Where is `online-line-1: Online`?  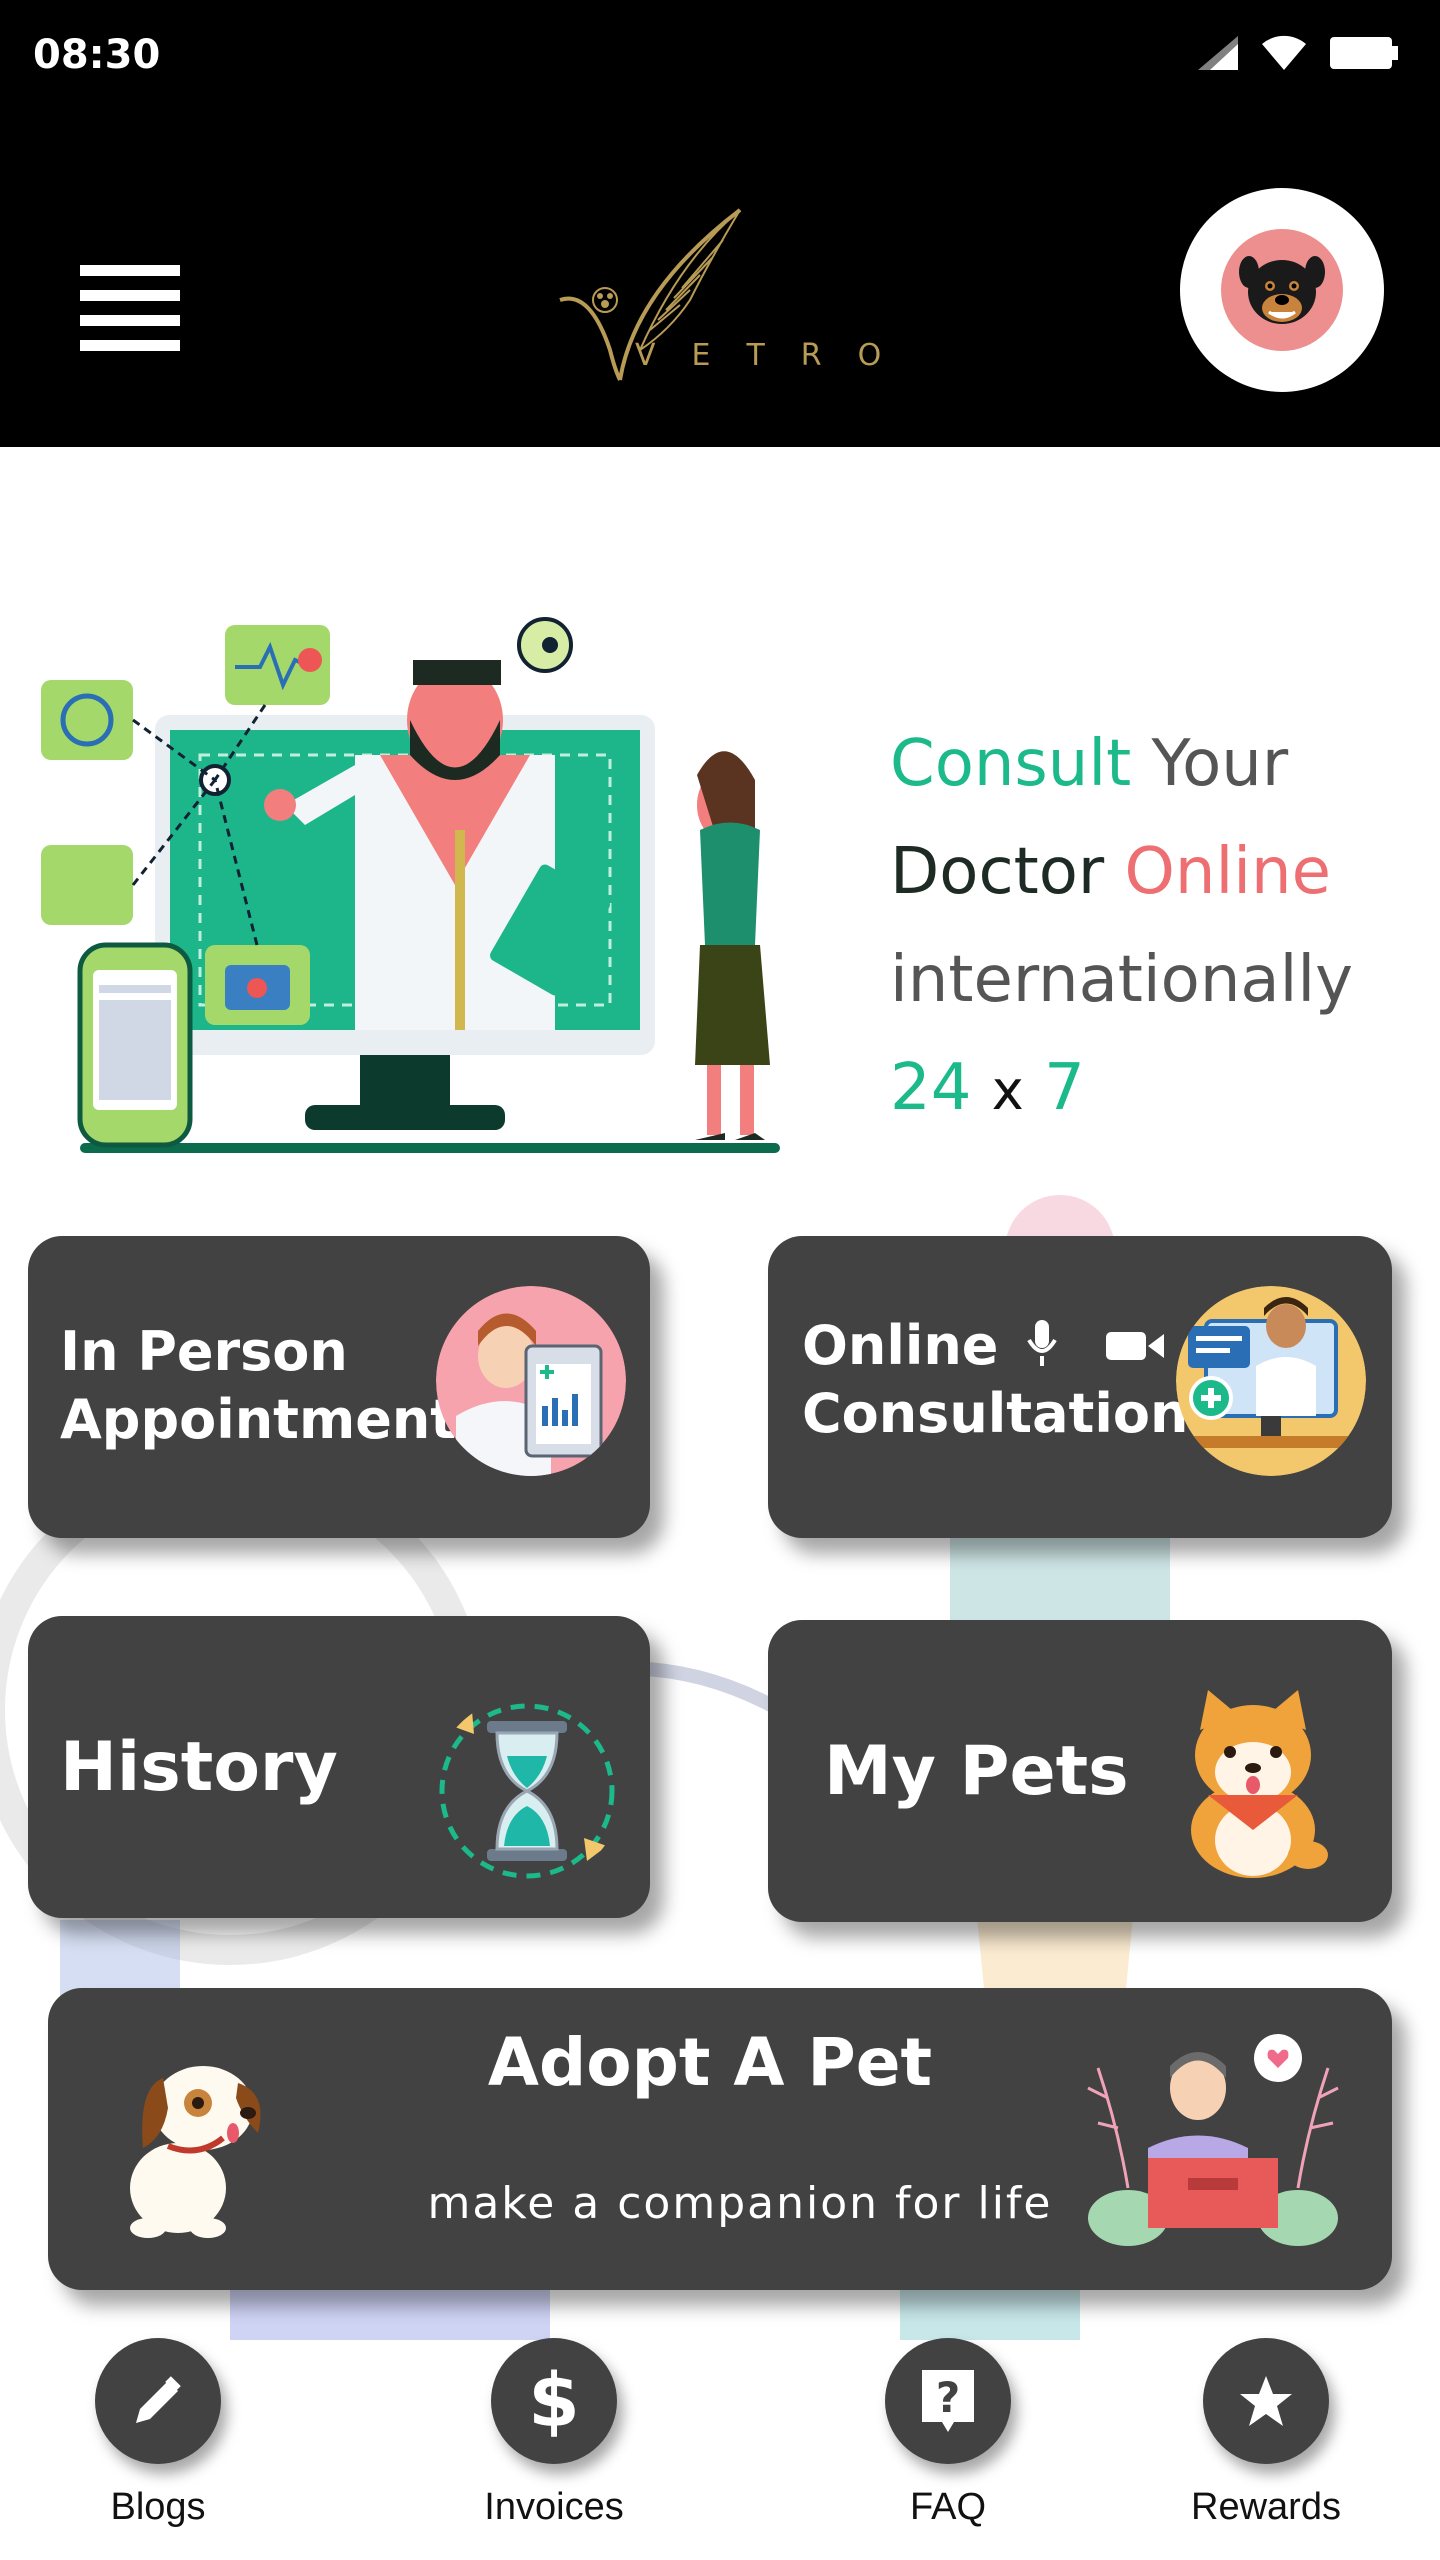 online-line-1: Online is located at coordinates (900, 1345).